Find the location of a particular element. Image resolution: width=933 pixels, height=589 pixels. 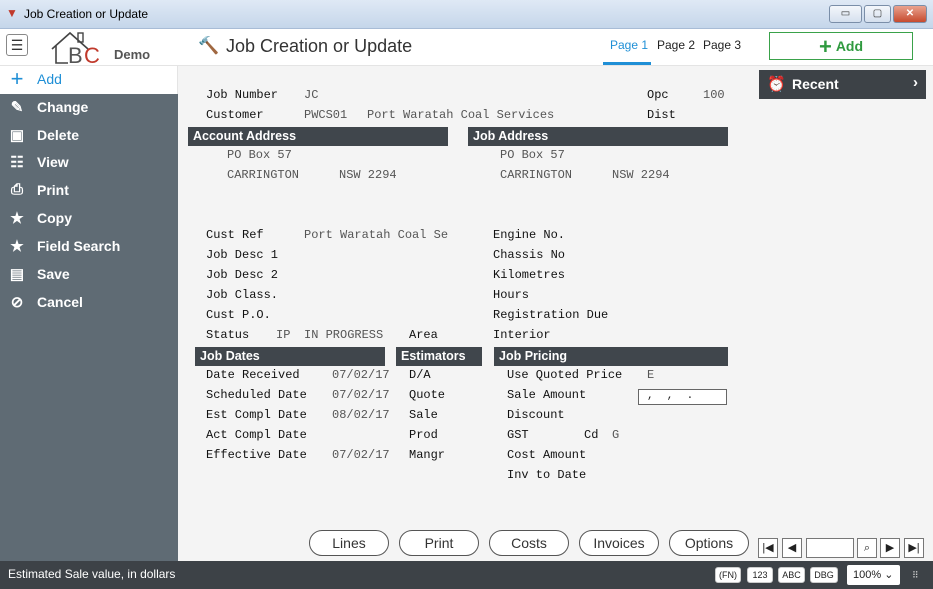

use-quoted-price-field: E is located at coordinates (650, 375).